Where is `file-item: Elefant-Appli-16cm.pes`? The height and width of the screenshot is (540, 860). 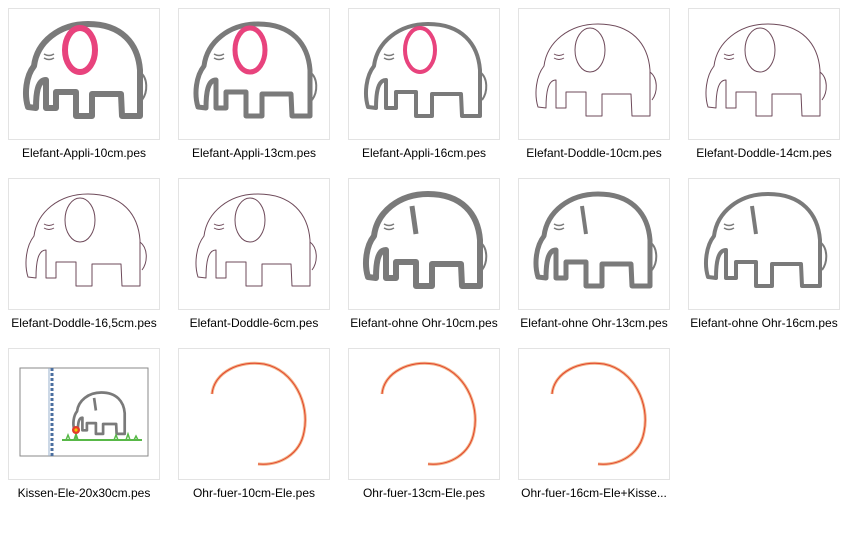
file-item: Elefant-Appli-16cm.pes is located at coordinates (424, 85).